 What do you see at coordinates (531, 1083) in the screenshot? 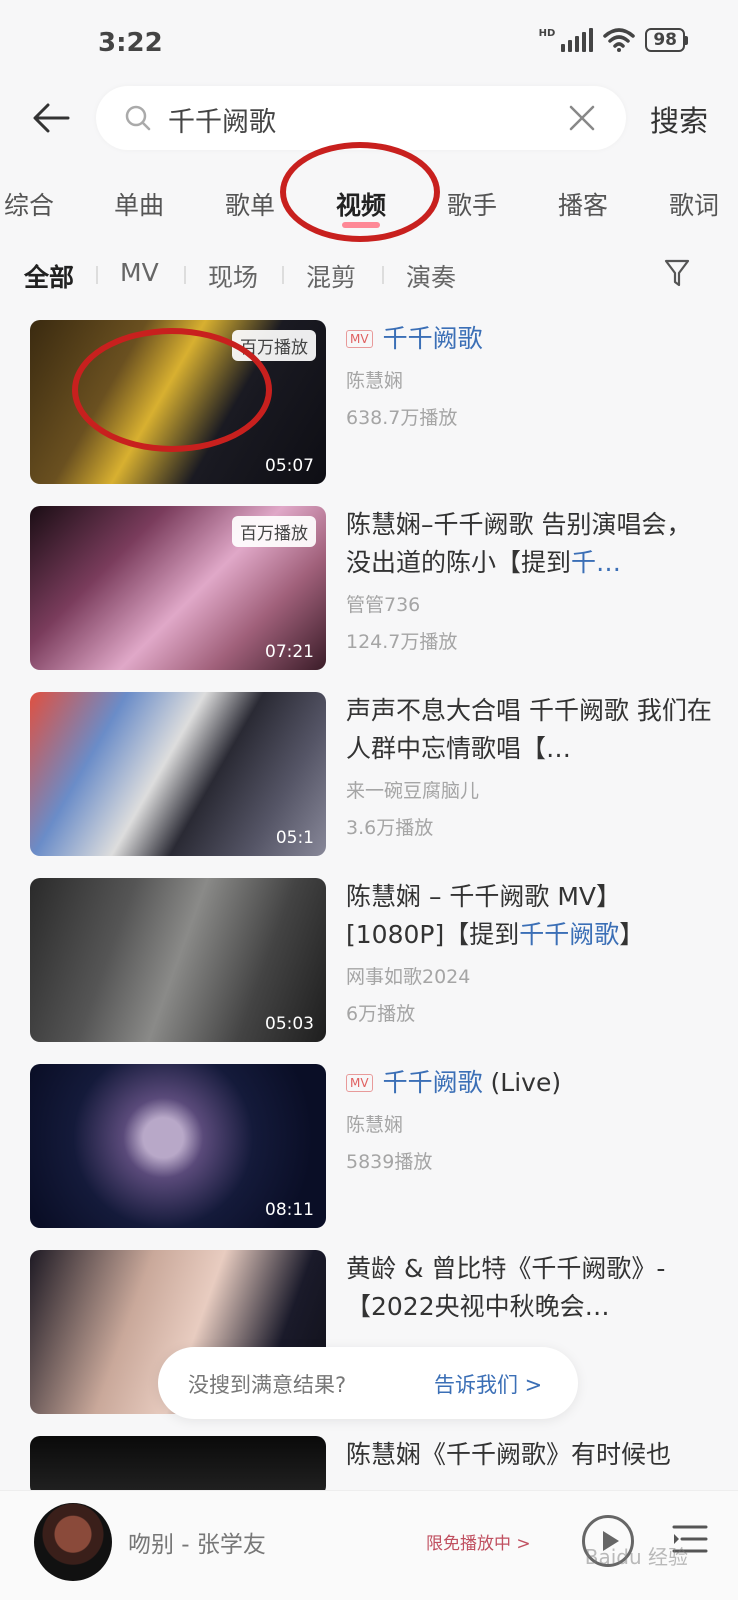
I see `video-title: MV 千千阙歌 (Live)` at bounding box center [531, 1083].